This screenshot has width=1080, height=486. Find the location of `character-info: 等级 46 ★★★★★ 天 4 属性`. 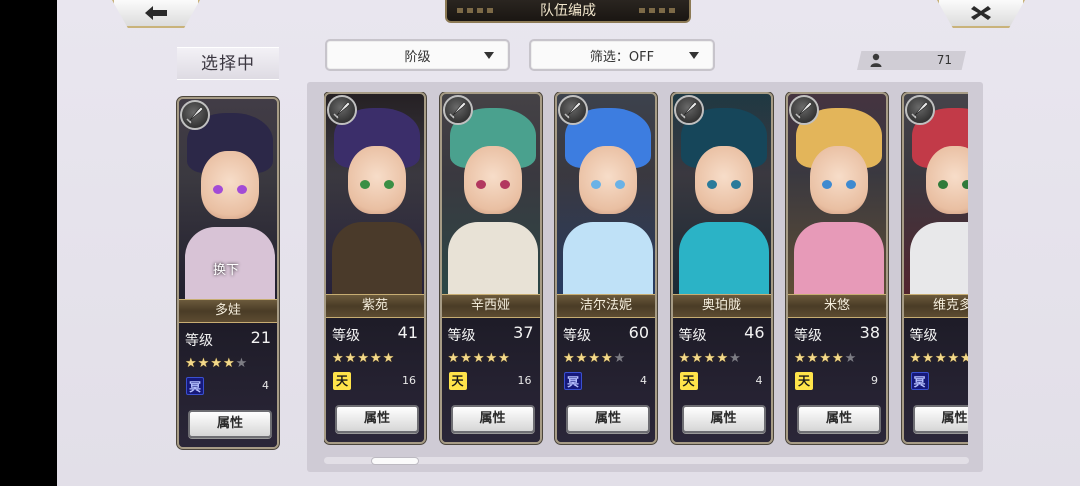

character-info: 等级 46 ★★★★★ 天 4 属性 is located at coordinates (721, 380).